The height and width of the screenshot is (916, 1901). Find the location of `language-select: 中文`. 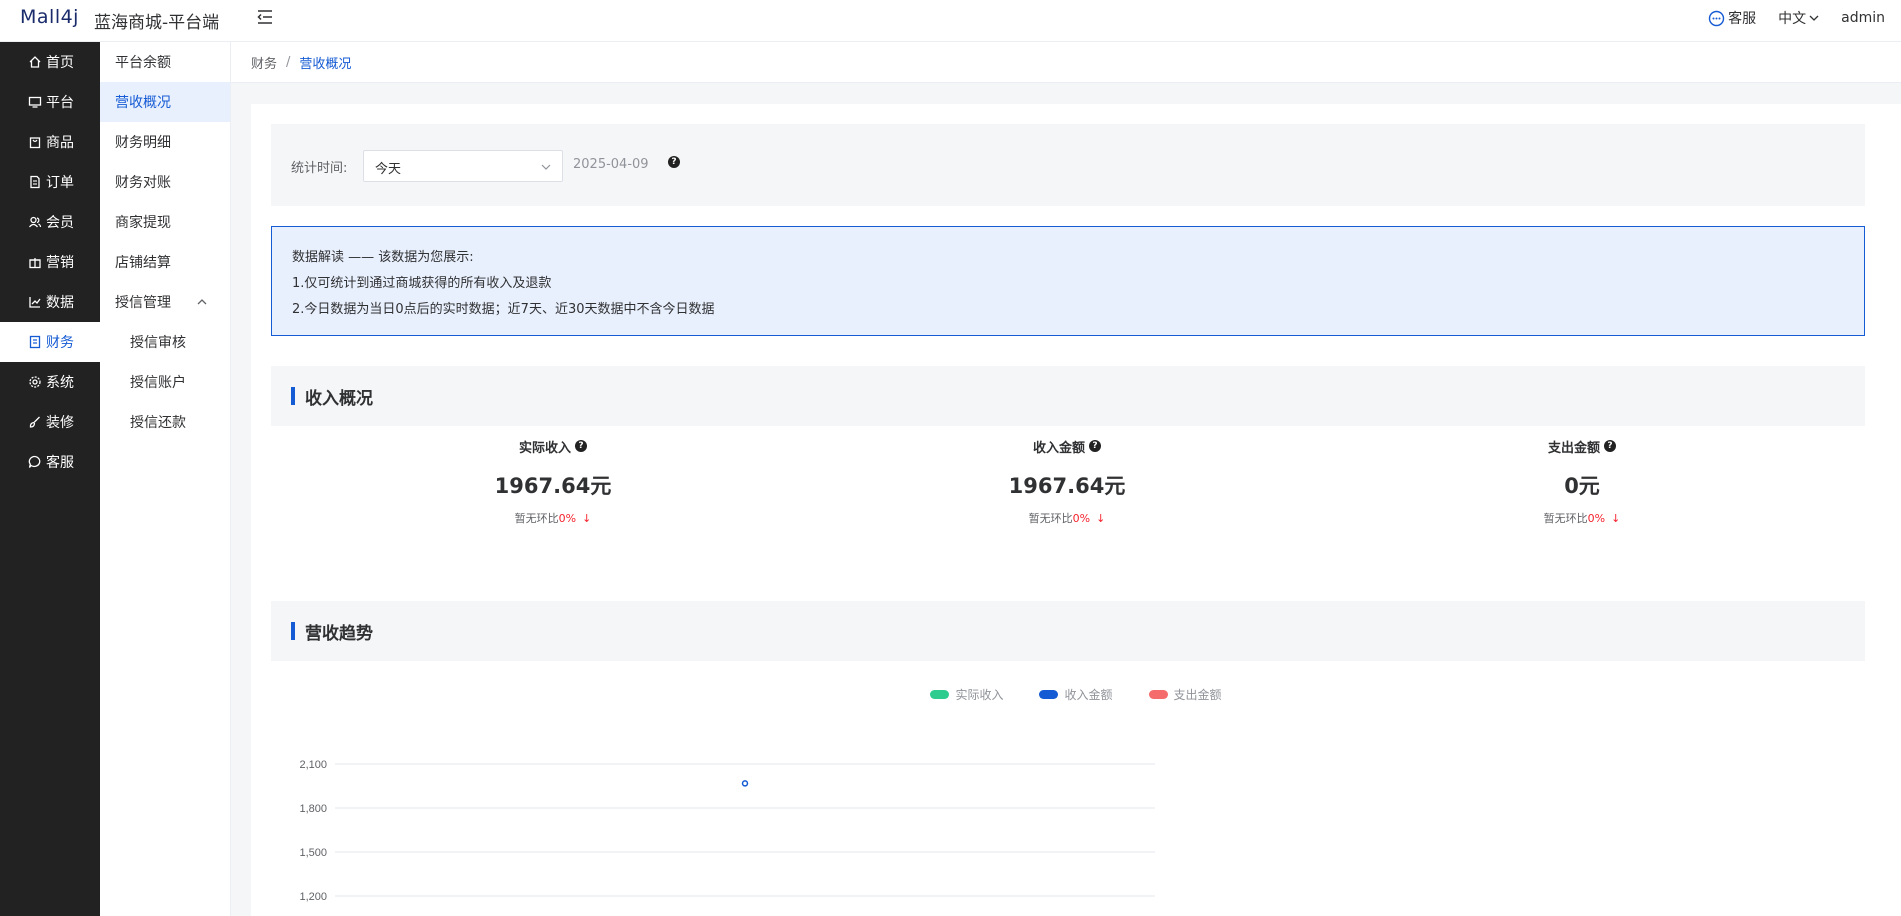

language-select: 中文 is located at coordinates (1798, 18).